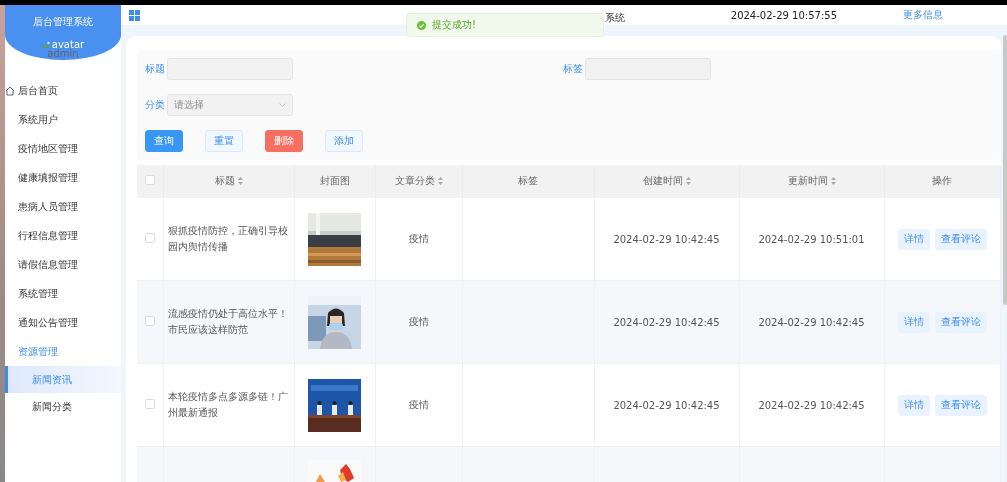 The image size is (1007, 482). What do you see at coordinates (63, 206) in the screenshot?
I see `menu-item: 患病人员管理` at bounding box center [63, 206].